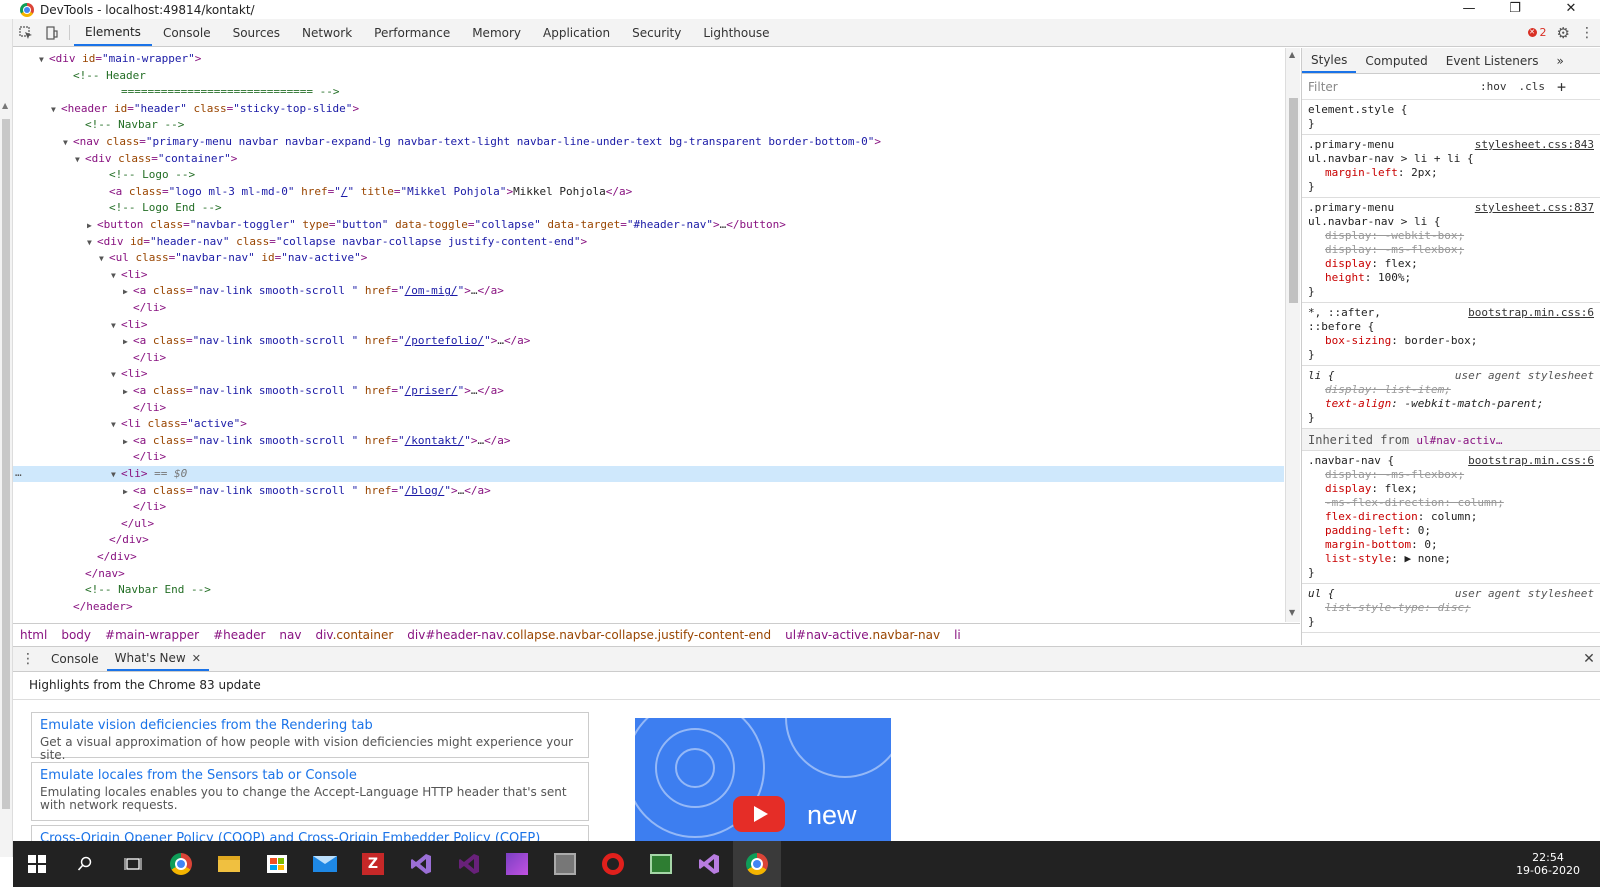 The height and width of the screenshot is (887, 1600). What do you see at coordinates (1361, 172) in the screenshot?
I see `css-property: margin-left` at bounding box center [1361, 172].